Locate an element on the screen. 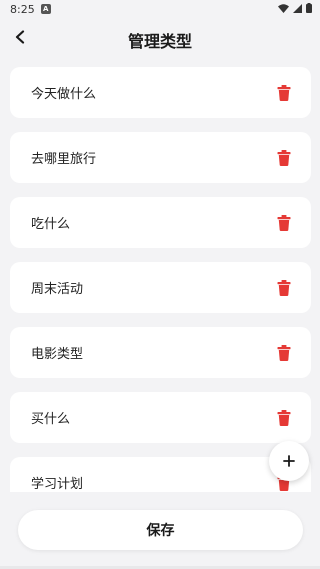  add-type-button is located at coordinates (289, 461).